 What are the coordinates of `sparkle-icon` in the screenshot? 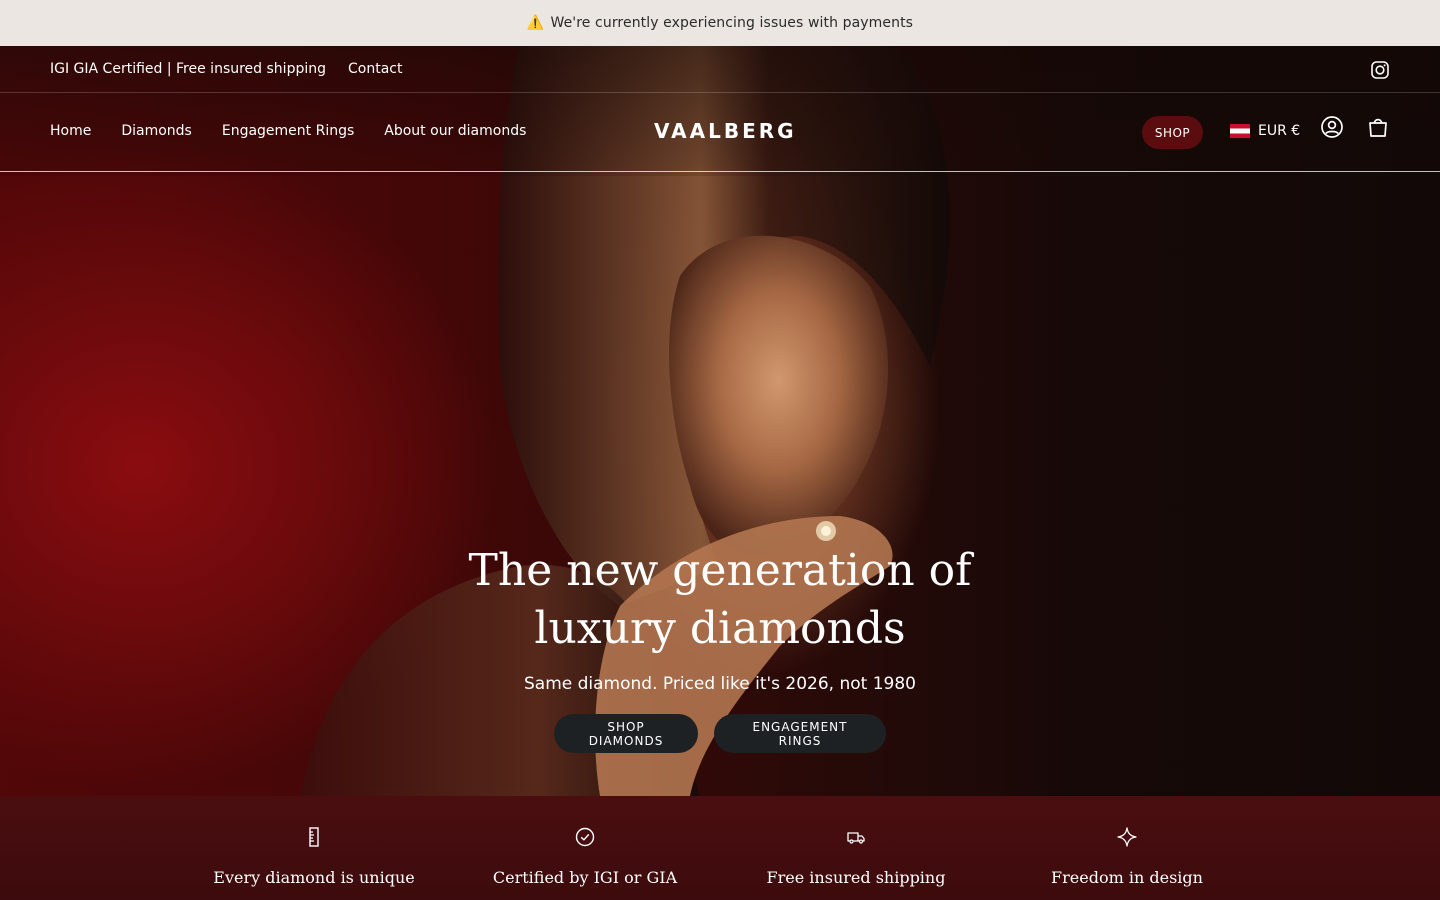 It's located at (1127, 837).